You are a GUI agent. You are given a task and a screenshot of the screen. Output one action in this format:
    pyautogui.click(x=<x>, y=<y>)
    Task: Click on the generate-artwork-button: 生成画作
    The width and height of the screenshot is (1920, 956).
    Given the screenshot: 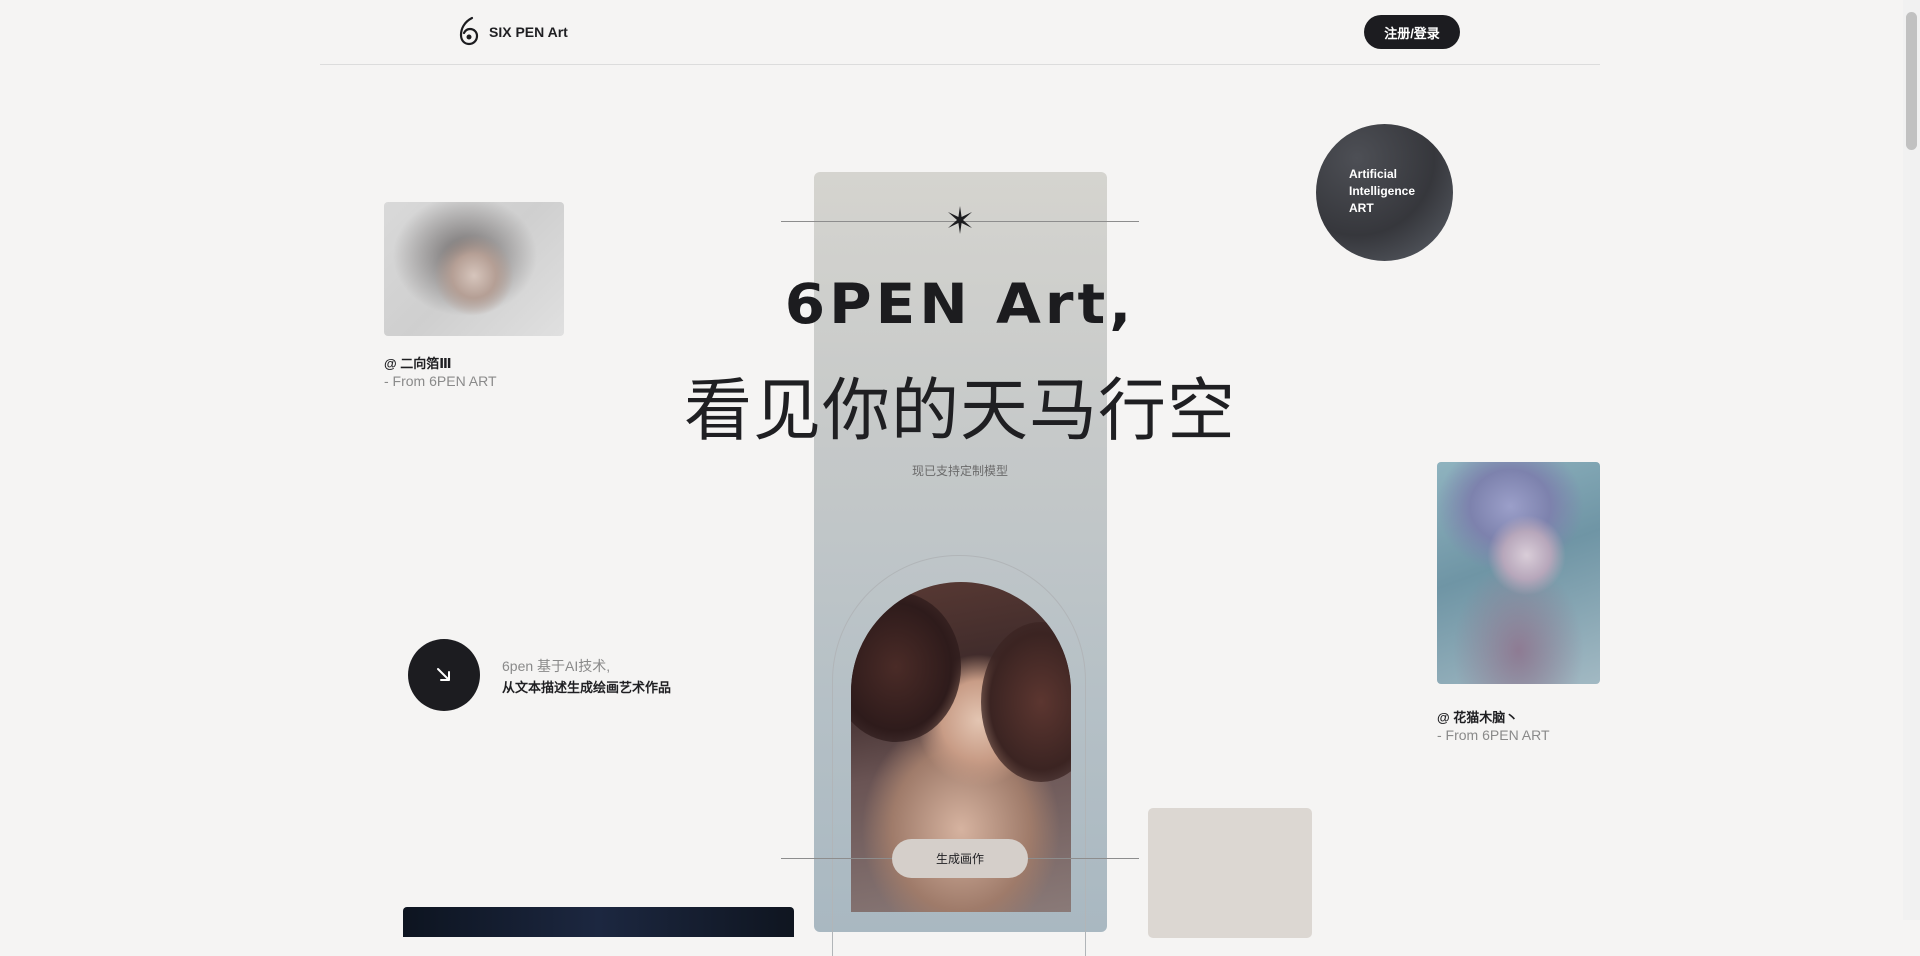 What is the action you would take?
    pyautogui.click(x=960, y=858)
    